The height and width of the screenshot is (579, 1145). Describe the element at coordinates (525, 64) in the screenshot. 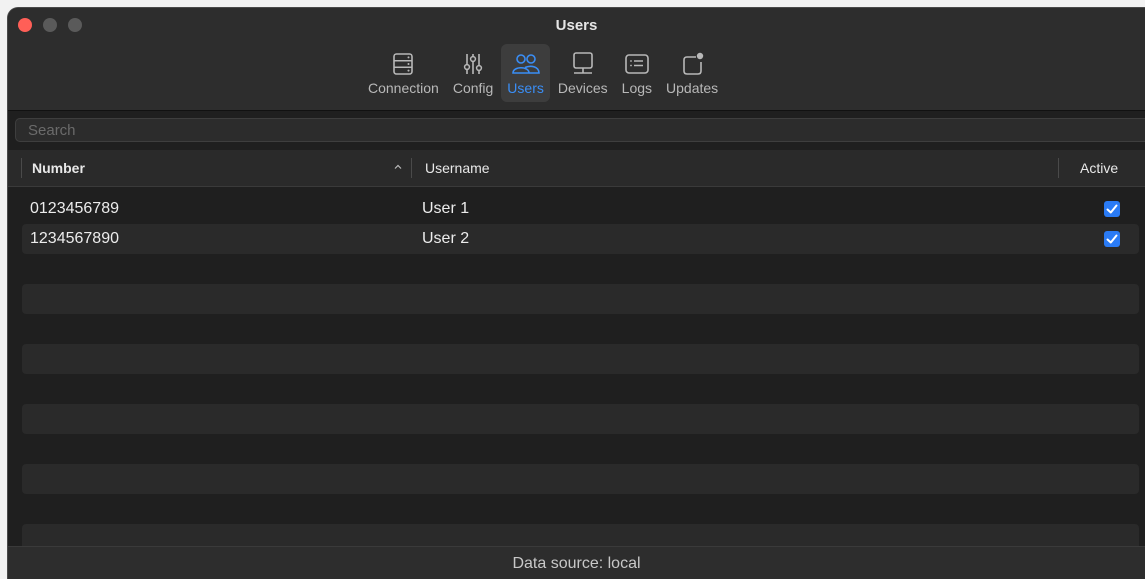

I see `users-icon` at that location.